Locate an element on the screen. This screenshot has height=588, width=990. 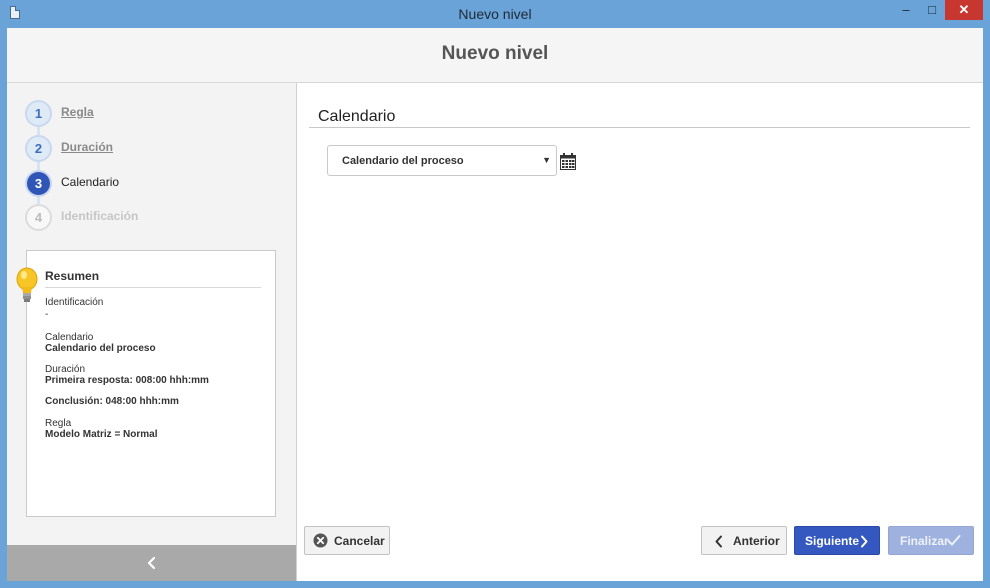
title-bar: Nuevo nivel – □ ✕ is located at coordinates (495, 14).